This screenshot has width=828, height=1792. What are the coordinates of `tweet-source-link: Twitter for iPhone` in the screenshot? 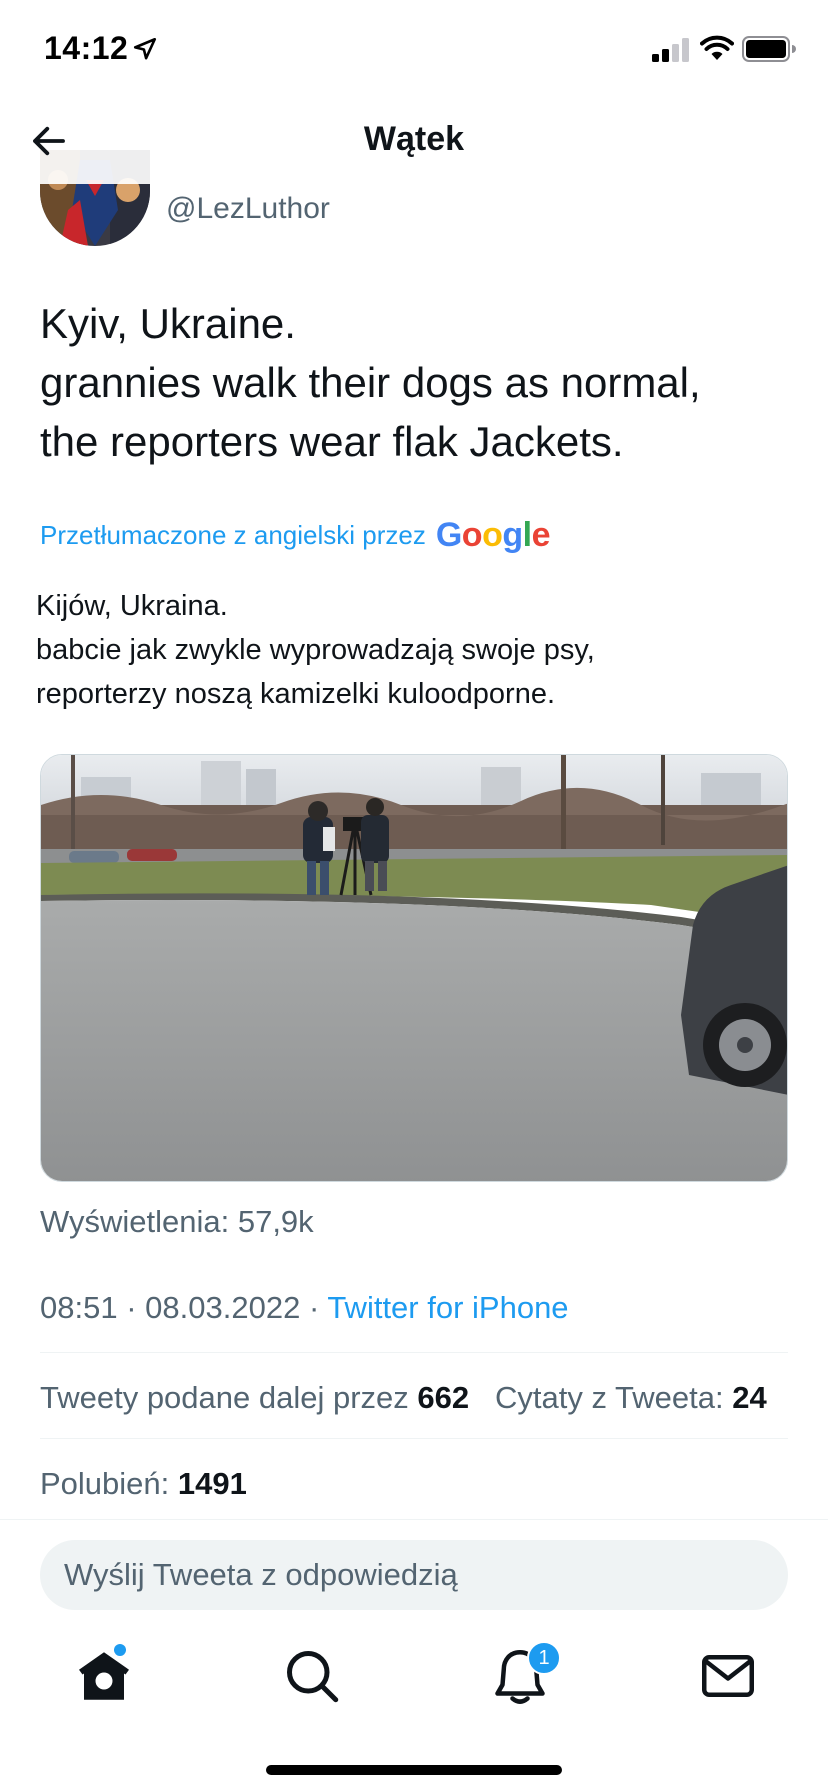 It's located at (447, 1307).